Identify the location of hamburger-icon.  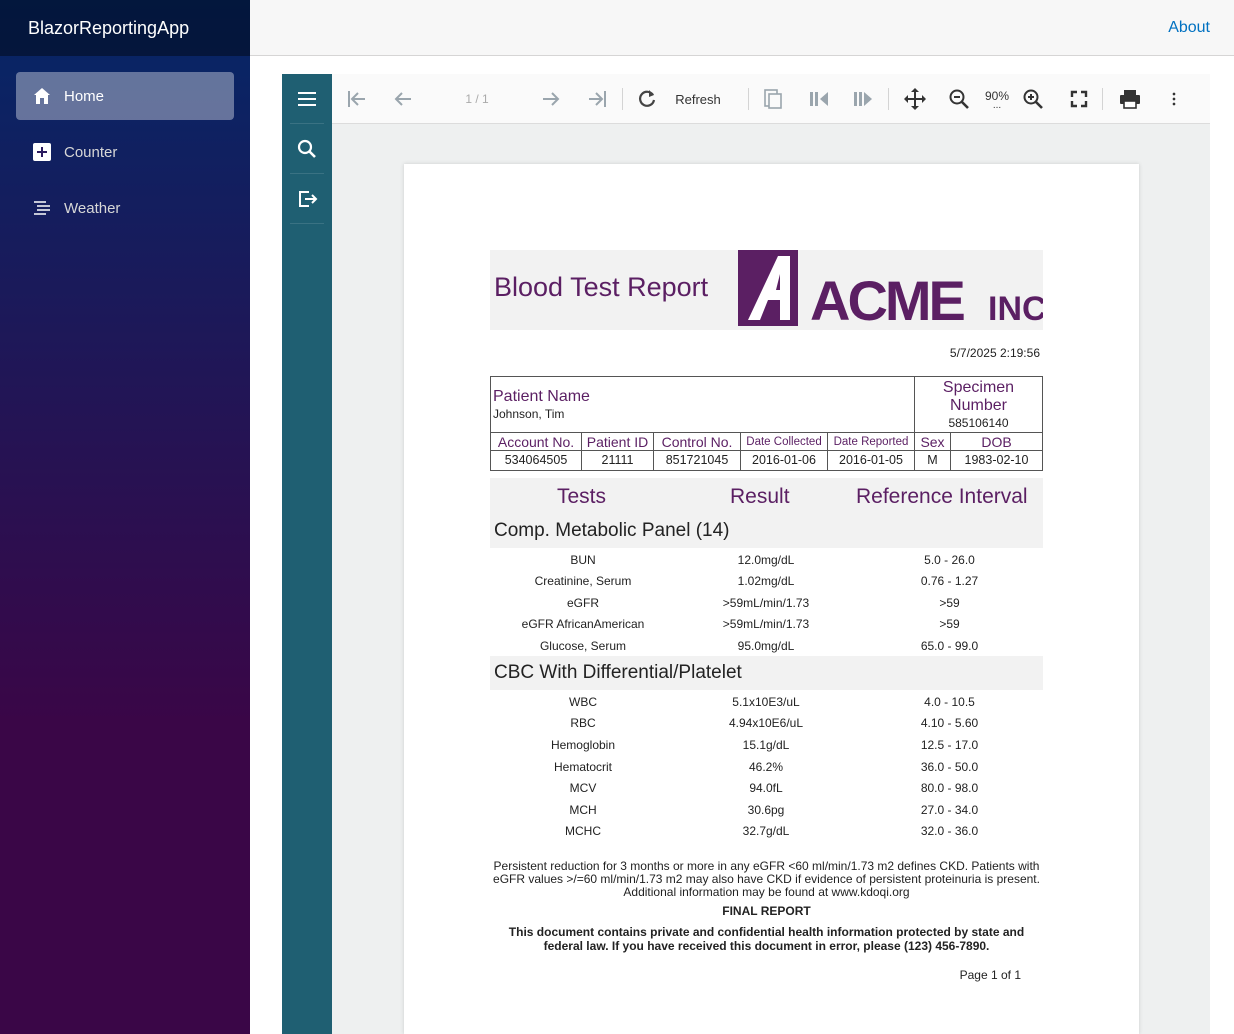
(307, 98).